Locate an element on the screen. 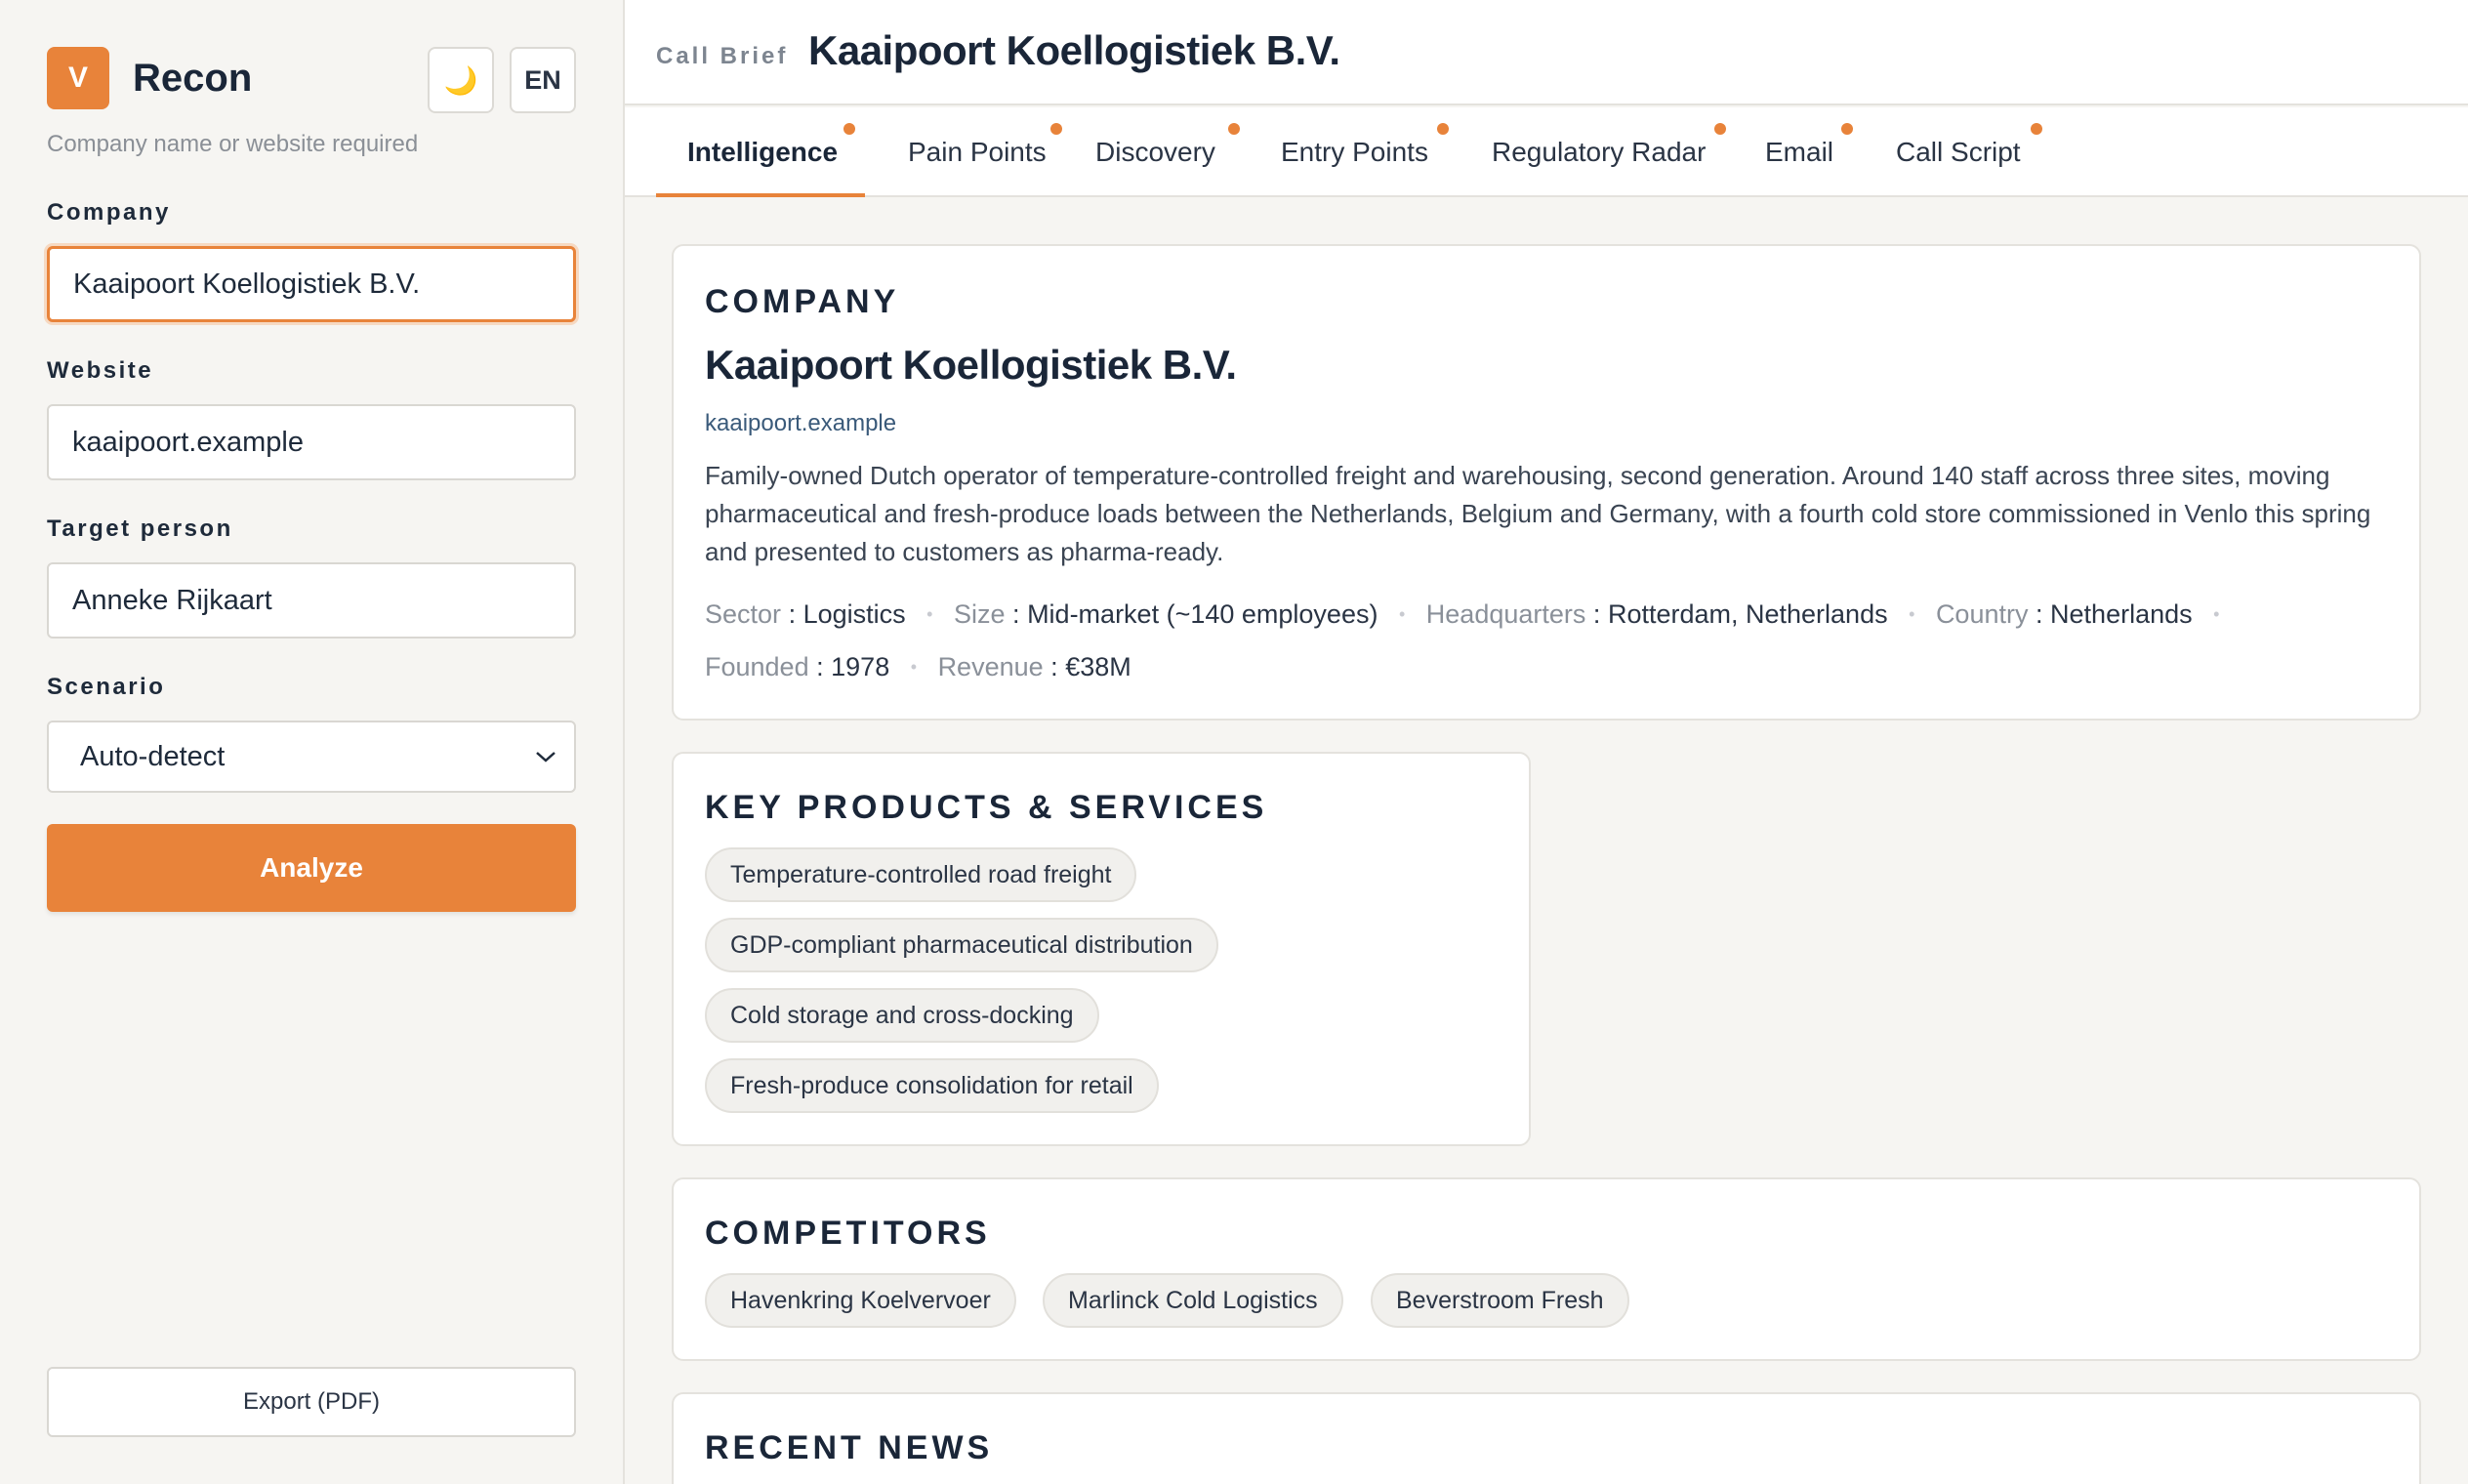  brand-name: Recon is located at coordinates (193, 78).